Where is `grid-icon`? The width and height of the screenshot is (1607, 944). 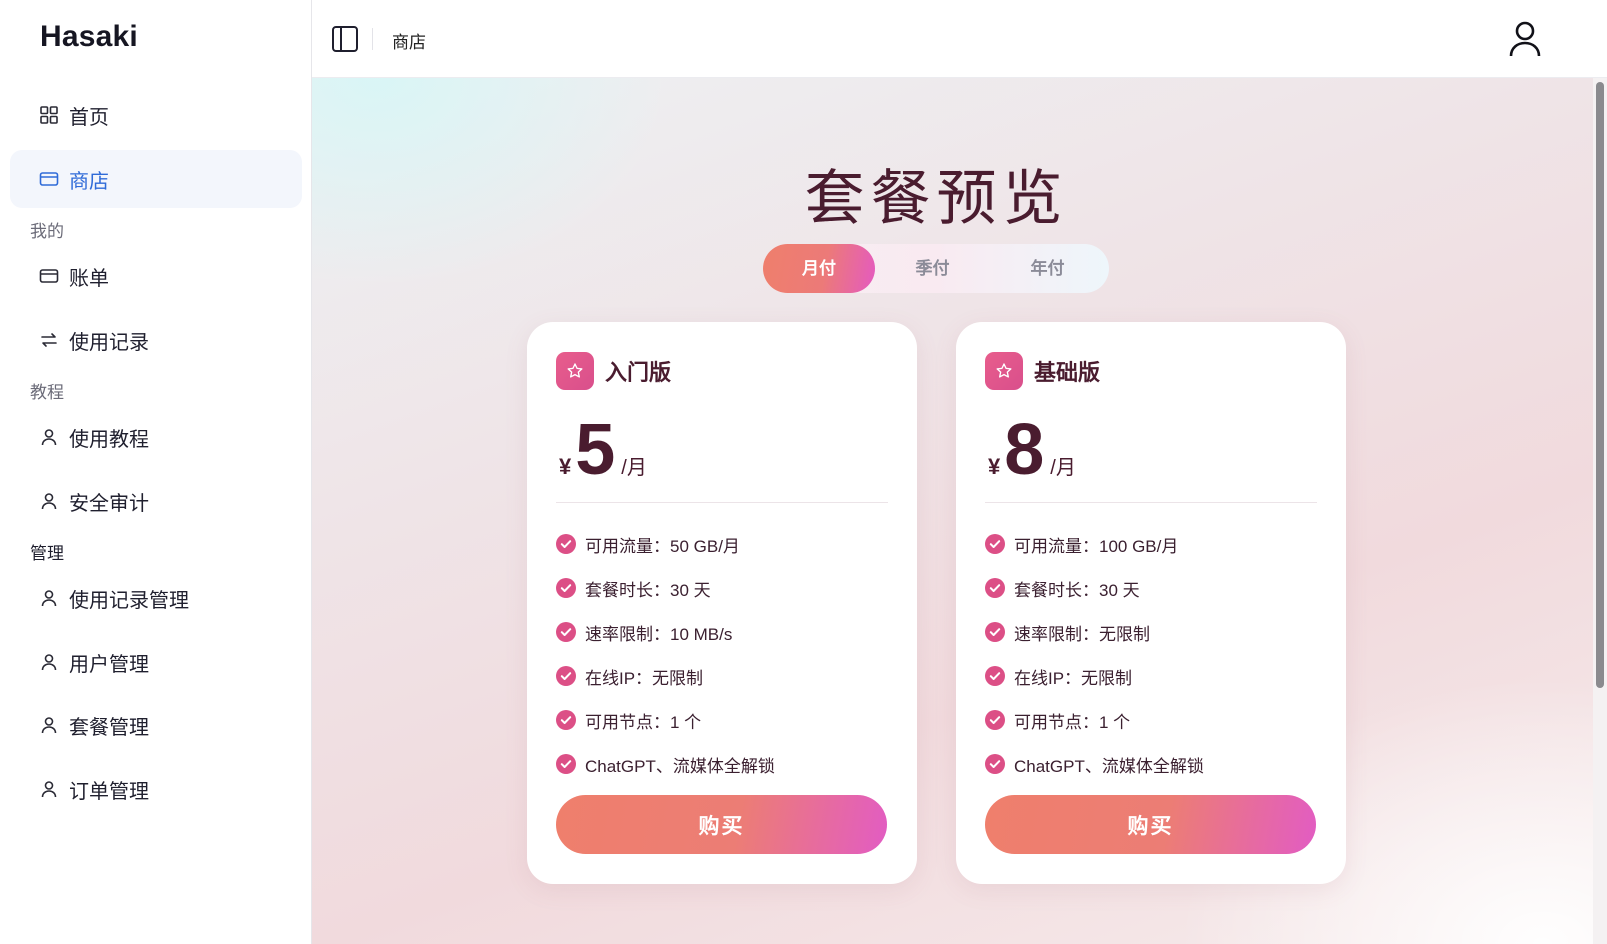
grid-icon is located at coordinates (49, 115).